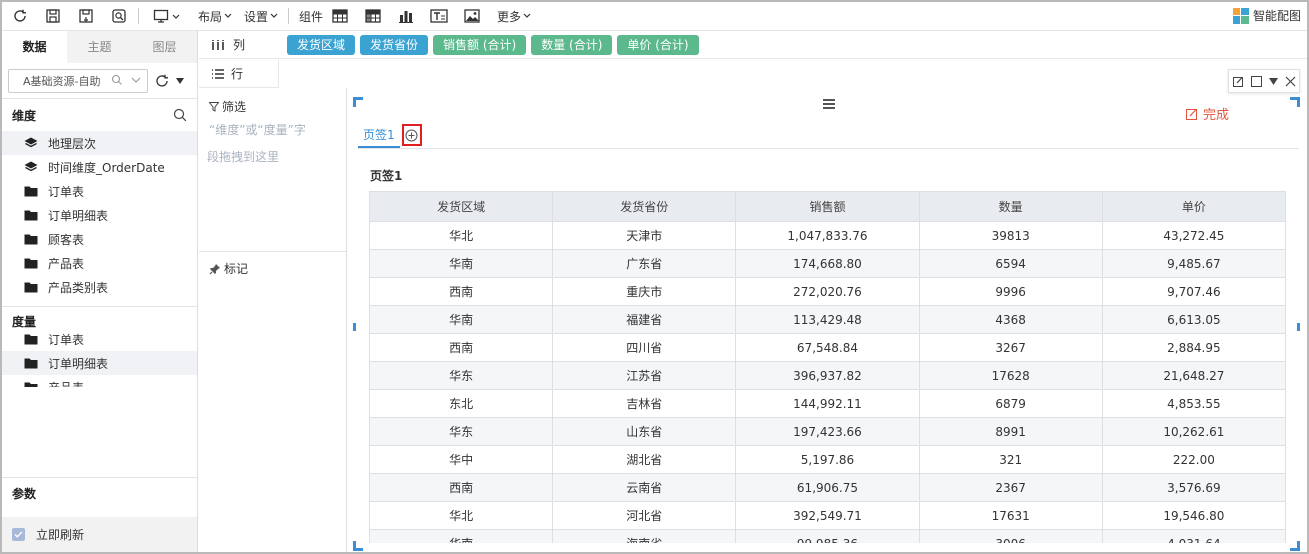 The width and height of the screenshot is (1309, 554). What do you see at coordinates (321, 44) in the screenshot?
I see `field-pill: 发货区域` at bounding box center [321, 44].